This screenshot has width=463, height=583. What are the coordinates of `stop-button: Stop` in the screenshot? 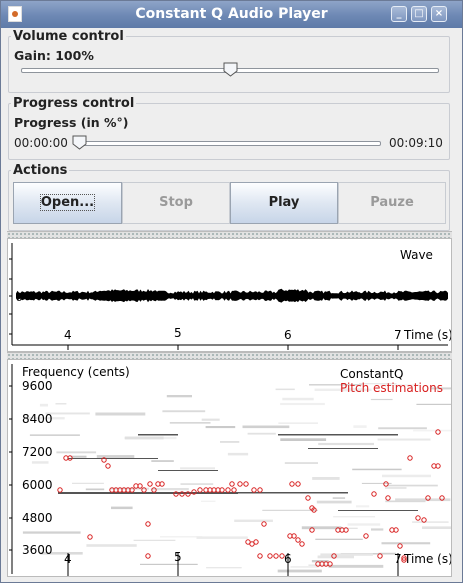 It's located at (176, 203).